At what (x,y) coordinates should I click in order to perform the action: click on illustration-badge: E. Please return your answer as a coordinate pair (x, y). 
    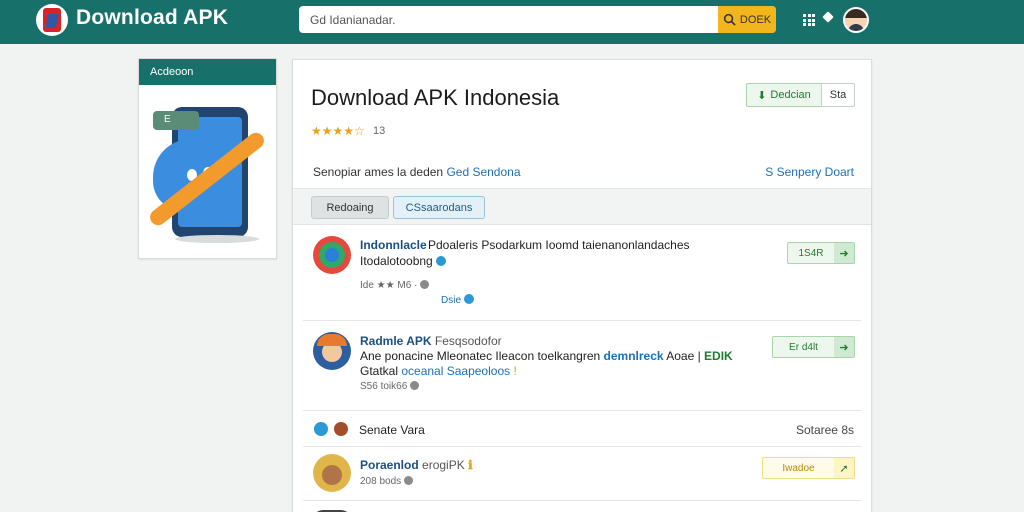
    Looking at the image, I should click on (176, 120).